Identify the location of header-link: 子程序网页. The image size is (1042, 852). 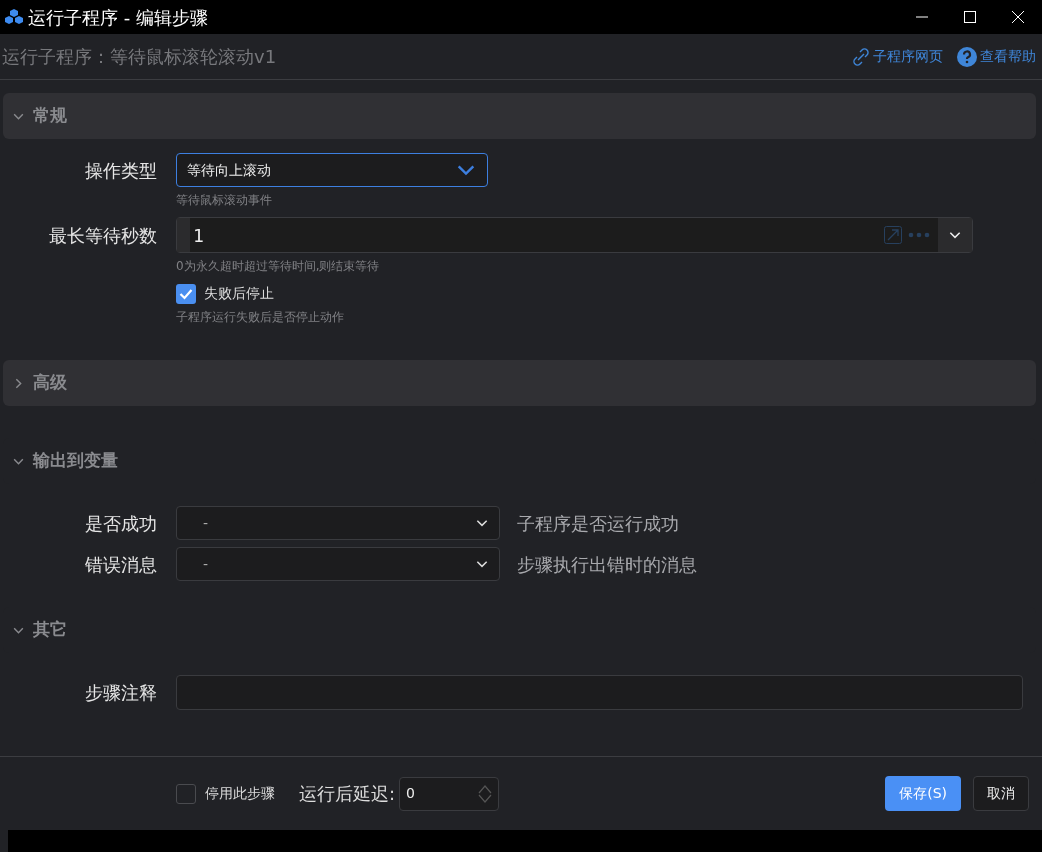
(908, 56).